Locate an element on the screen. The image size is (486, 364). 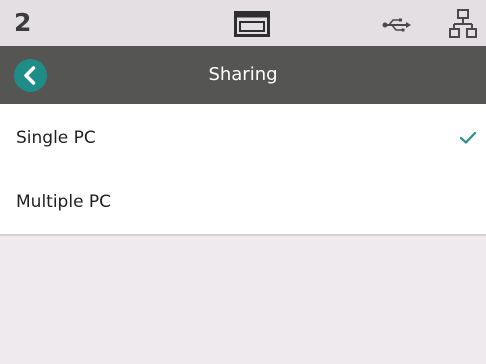
status-bar: 2 is located at coordinates (243, 23).